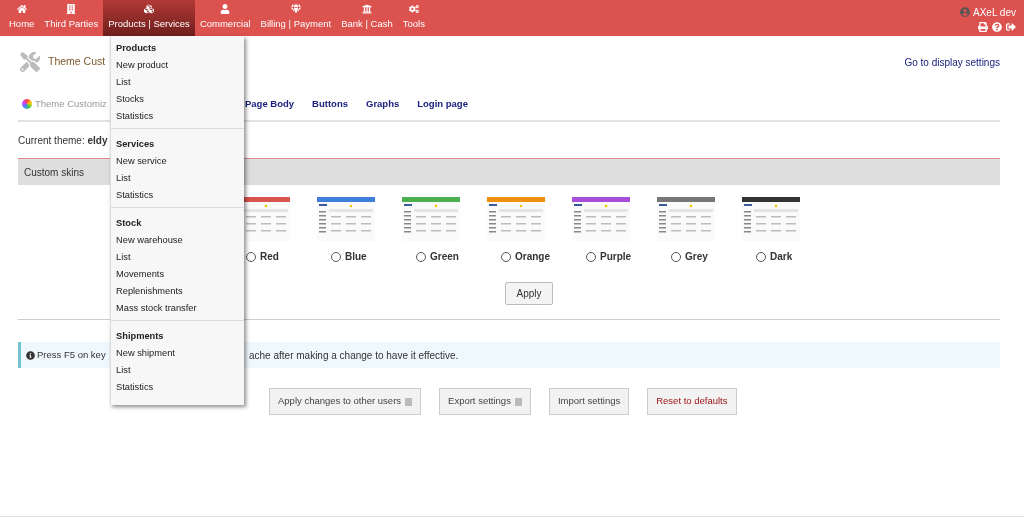 Image resolution: width=1024 pixels, height=518 pixels. Describe the element at coordinates (529, 293) in the screenshot. I see `apply-button: Apply` at that location.